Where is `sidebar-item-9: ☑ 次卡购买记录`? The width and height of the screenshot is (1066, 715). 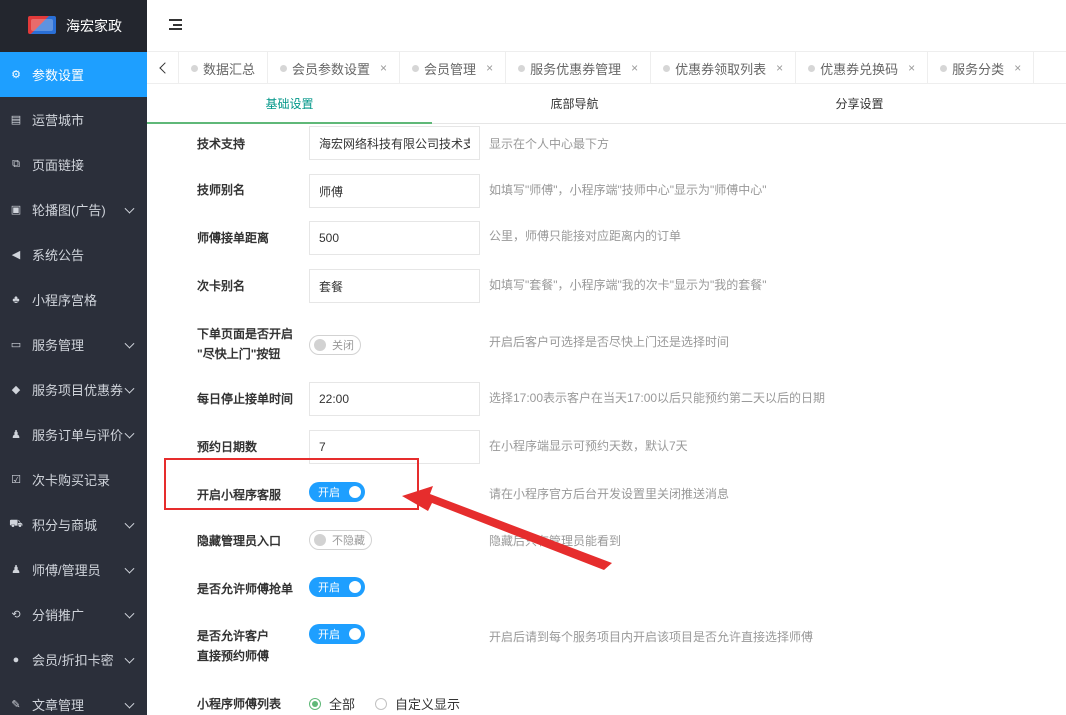 sidebar-item-9: ☑ 次卡购买记录 is located at coordinates (73, 479).